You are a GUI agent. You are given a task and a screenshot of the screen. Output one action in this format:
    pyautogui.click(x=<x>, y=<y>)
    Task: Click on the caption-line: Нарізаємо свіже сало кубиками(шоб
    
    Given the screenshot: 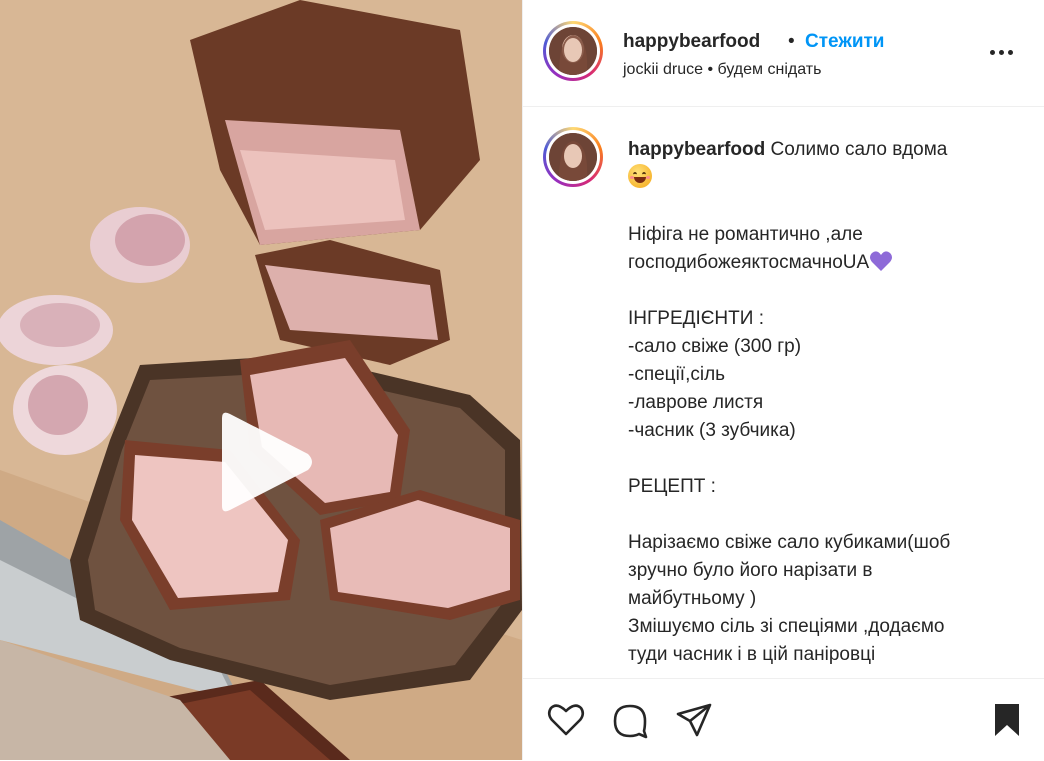 What is the action you would take?
    pyautogui.click(x=789, y=542)
    